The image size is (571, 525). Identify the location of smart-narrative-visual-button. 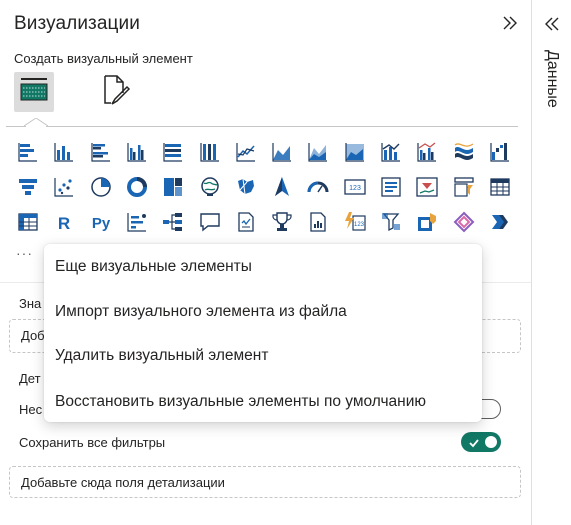
(246, 222).